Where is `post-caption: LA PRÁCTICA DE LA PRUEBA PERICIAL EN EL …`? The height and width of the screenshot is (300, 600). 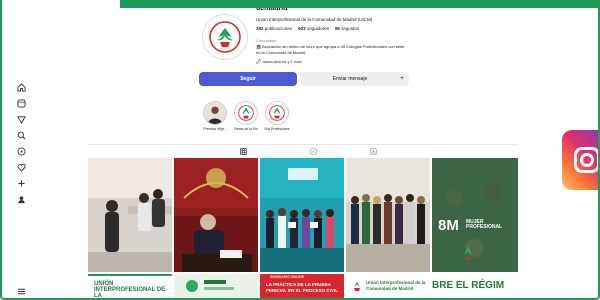 post-caption: LA PRÁCTICA DE LA PRUEBA PERICIAL EN EL … is located at coordinates (302, 287).